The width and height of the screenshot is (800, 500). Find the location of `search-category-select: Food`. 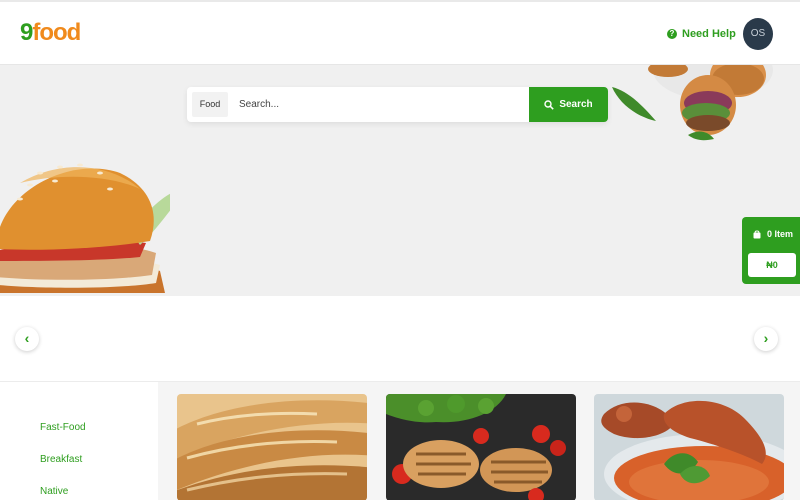

search-category-select: Food is located at coordinates (210, 104).